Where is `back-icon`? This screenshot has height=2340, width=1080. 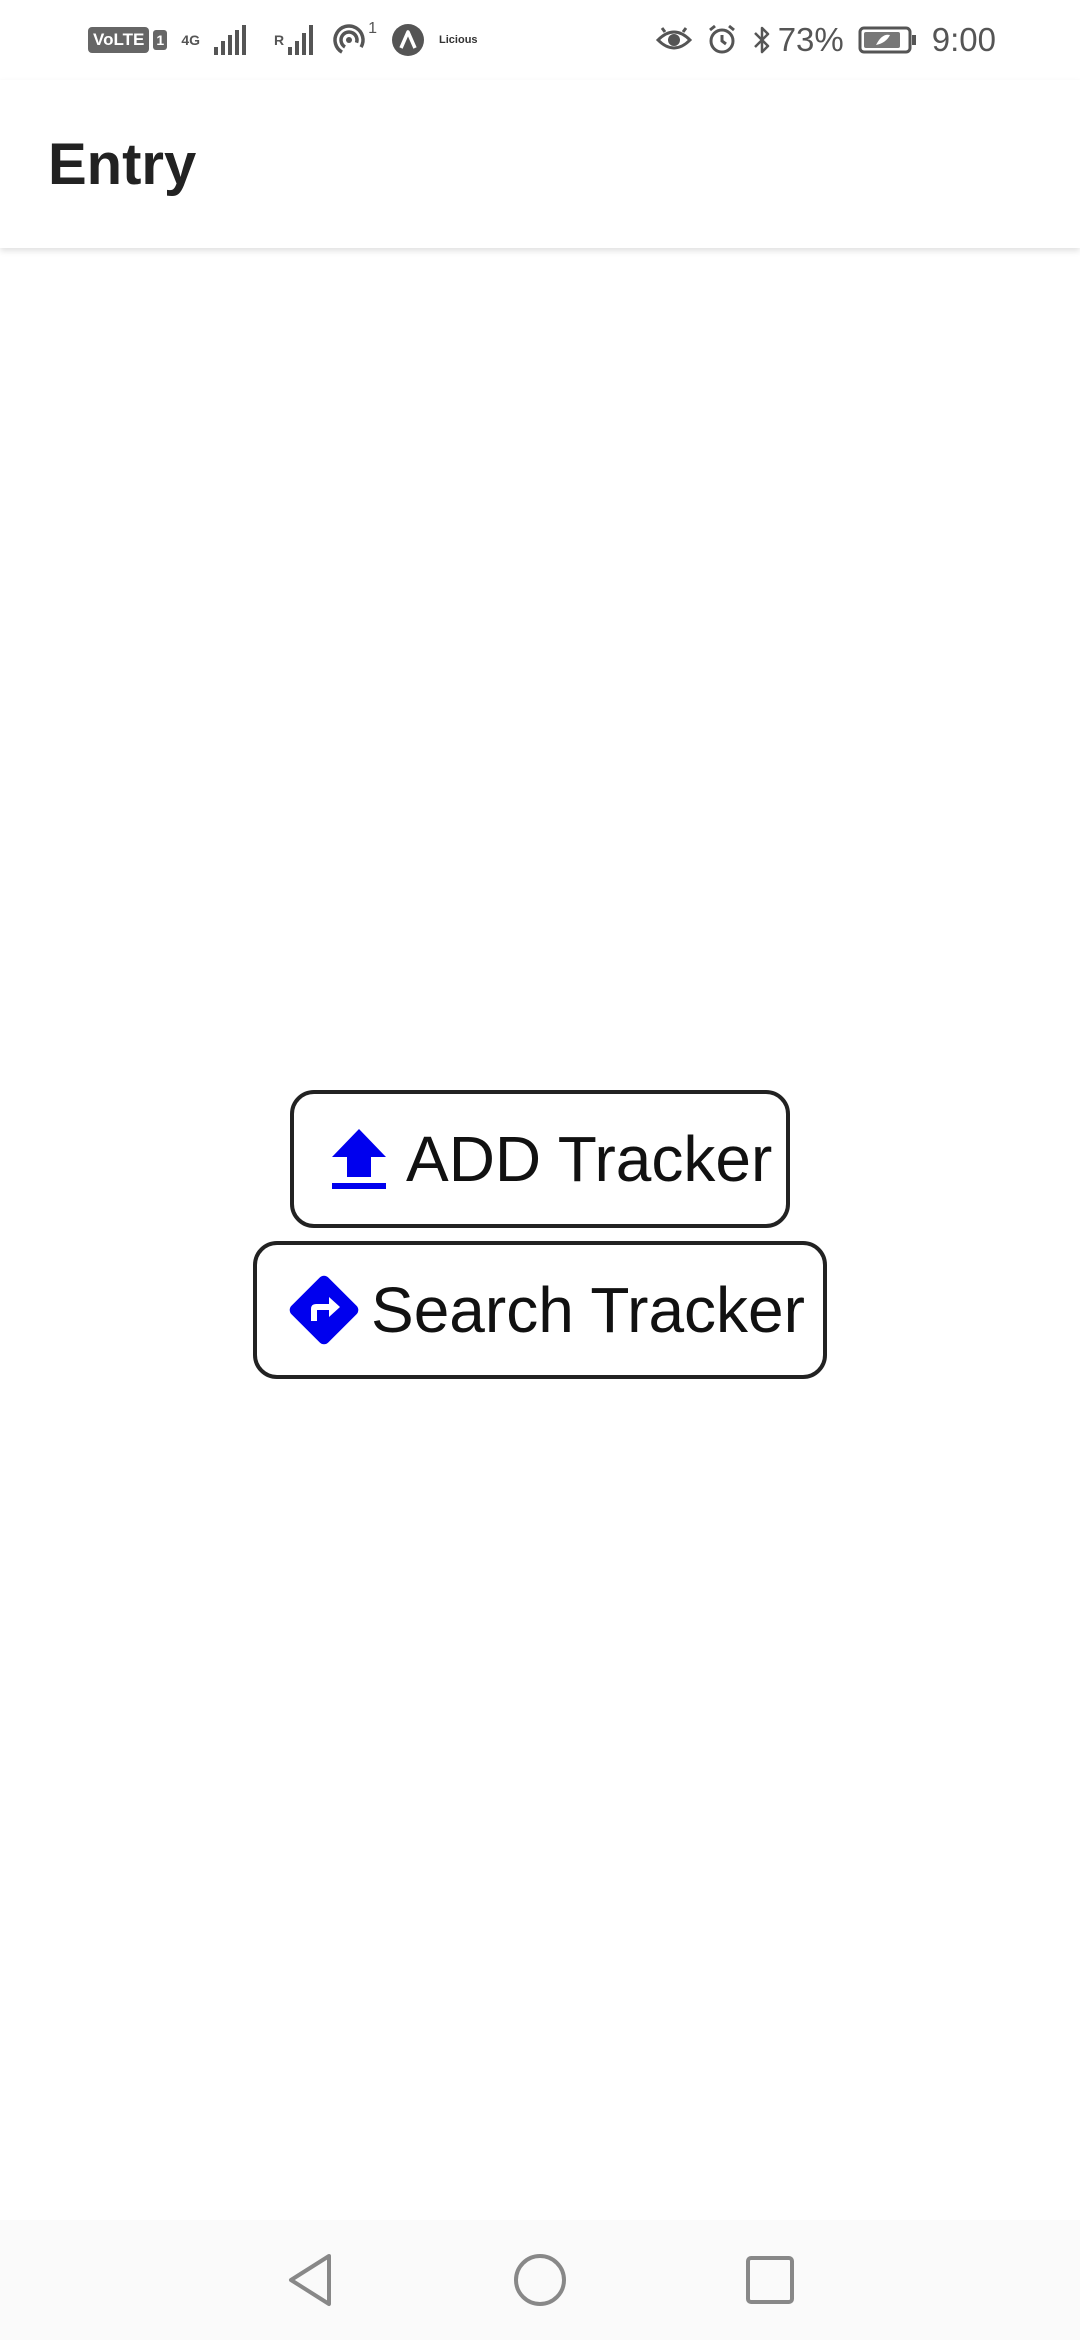 back-icon is located at coordinates (310, 2280).